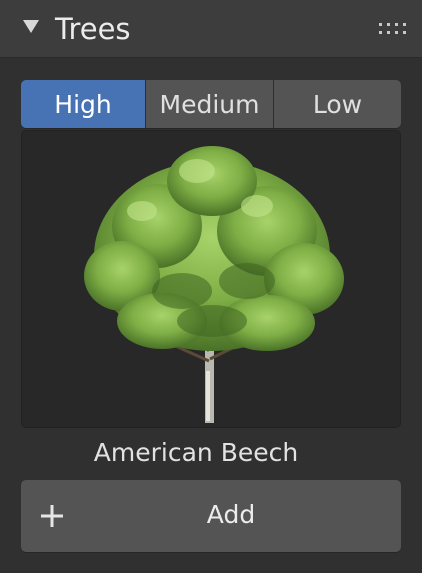 The width and height of the screenshot is (422, 573). Describe the element at coordinates (31, 26) in the screenshot. I see `disclosure-triangle-down-icon` at that location.